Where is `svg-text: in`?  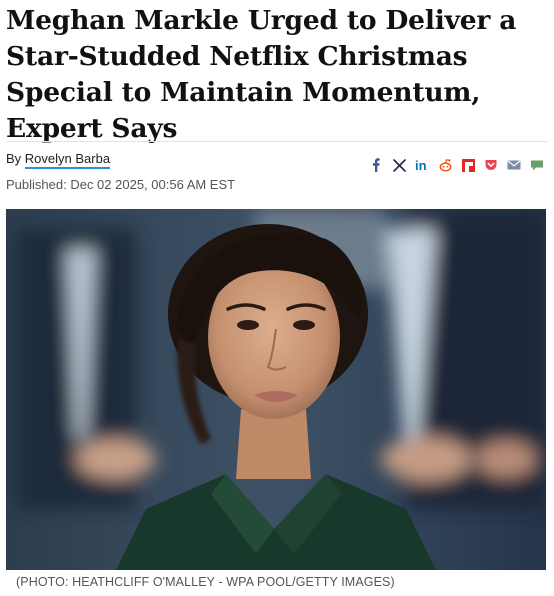
svg-text: in is located at coordinates (421, 165).